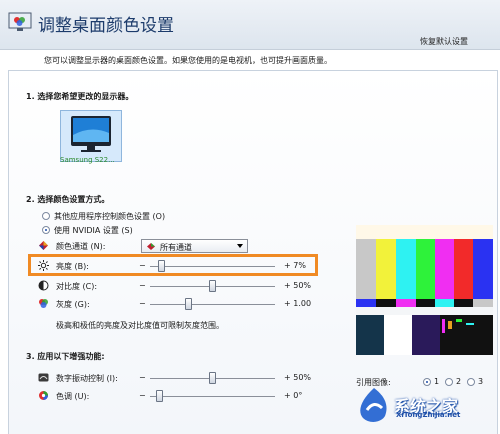 This screenshot has height=434, width=500. Describe the element at coordinates (142, 303) in the screenshot. I see `gamma-minus: −` at that location.